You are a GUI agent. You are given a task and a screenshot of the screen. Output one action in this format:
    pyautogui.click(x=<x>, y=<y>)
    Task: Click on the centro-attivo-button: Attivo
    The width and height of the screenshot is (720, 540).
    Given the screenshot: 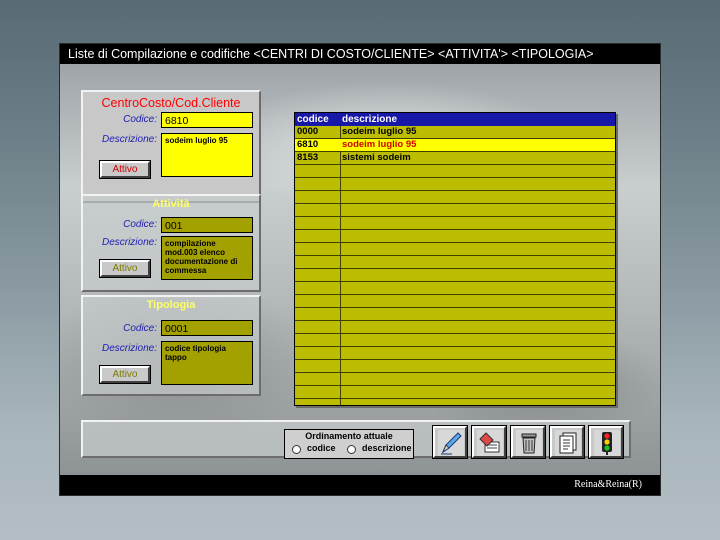 What is the action you would take?
    pyautogui.click(x=125, y=169)
    